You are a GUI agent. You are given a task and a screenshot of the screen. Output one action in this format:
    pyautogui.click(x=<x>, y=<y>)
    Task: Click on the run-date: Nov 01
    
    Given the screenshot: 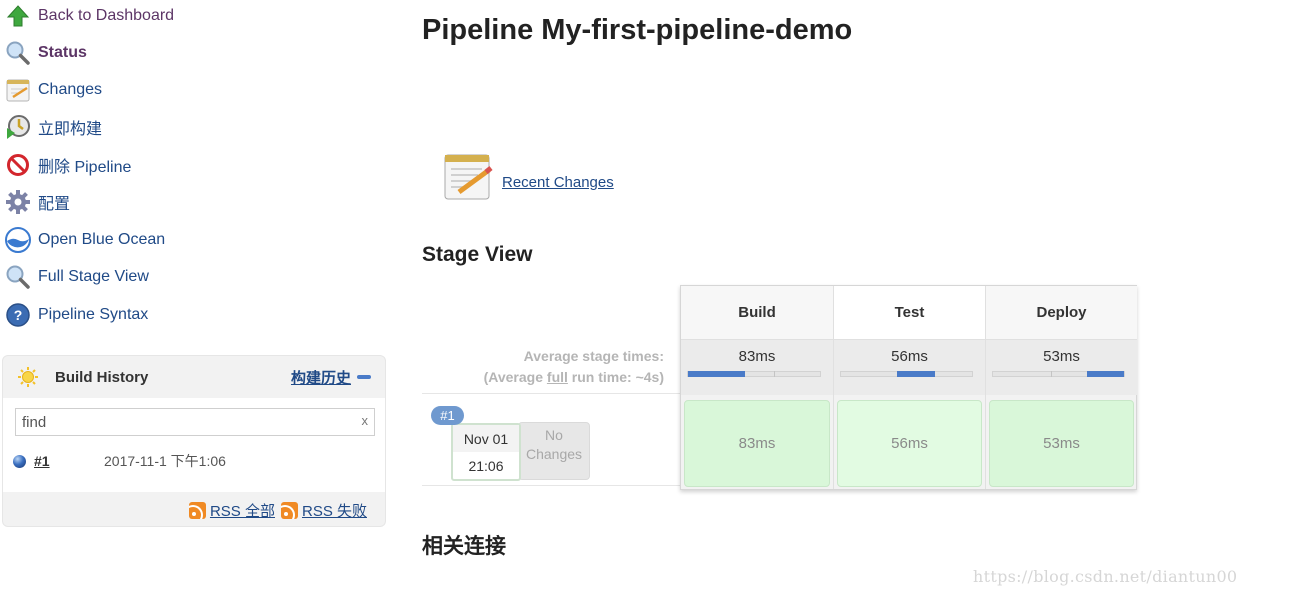 What is the action you would take?
    pyautogui.click(x=486, y=438)
    